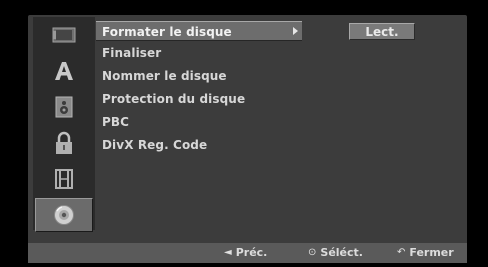 The image size is (488, 267). Describe the element at coordinates (116, 122) in the screenshot. I see `menu-item-label: PBC` at that location.